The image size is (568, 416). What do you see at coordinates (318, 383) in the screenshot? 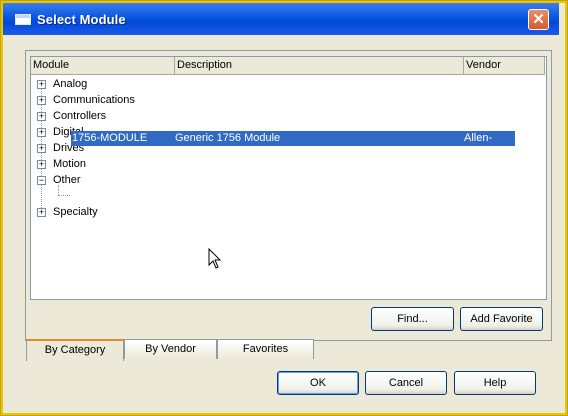
I see `ok-button: OK` at bounding box center [318, 383].